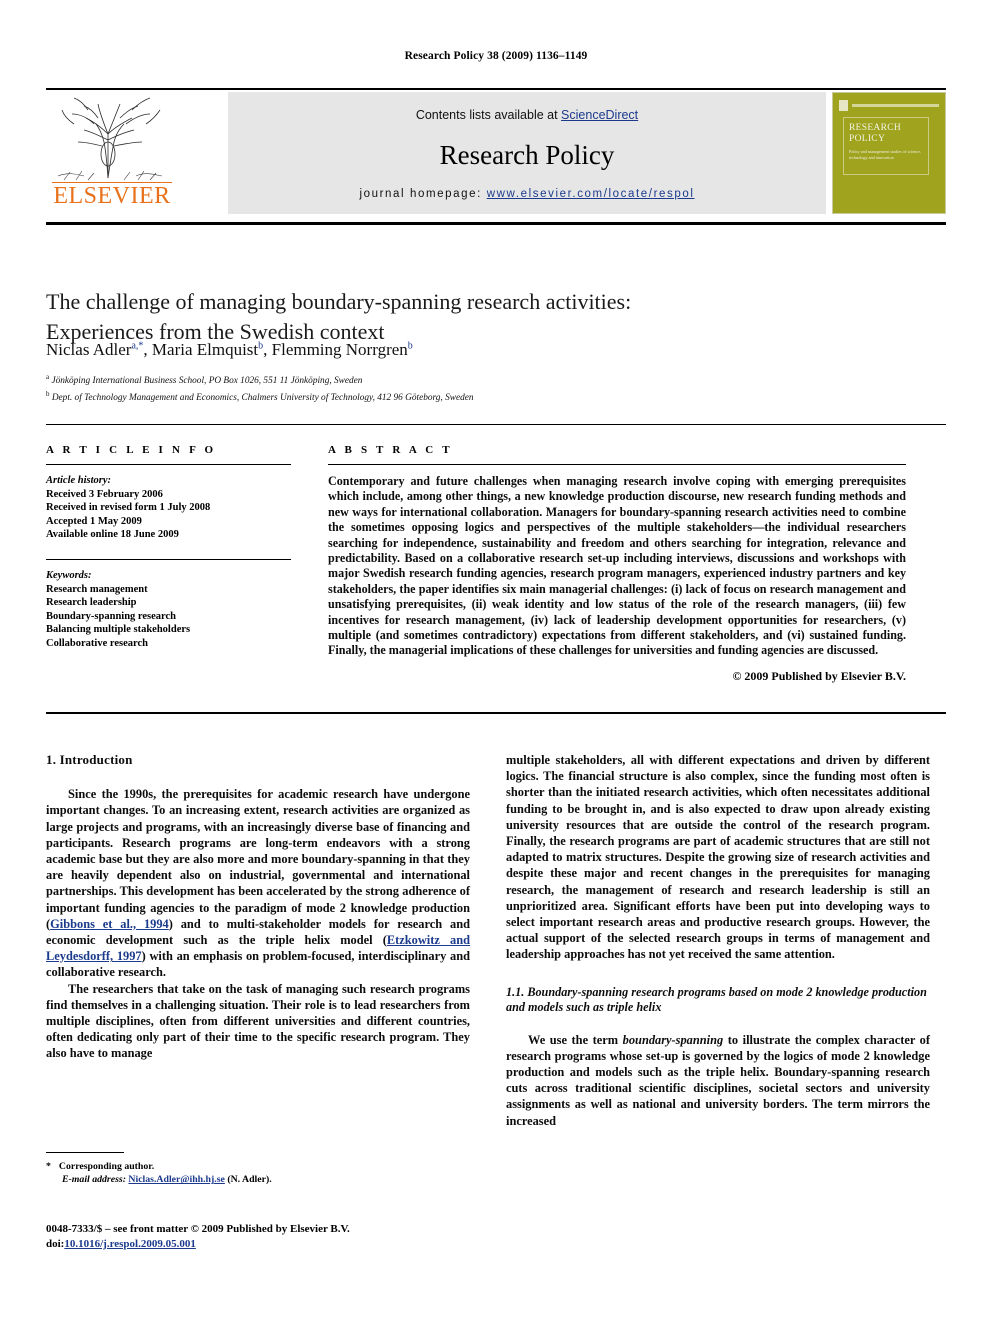  Describe the element at coordinates (496, 89) in the screenshot. I see `masthead-top-rule` at that location.